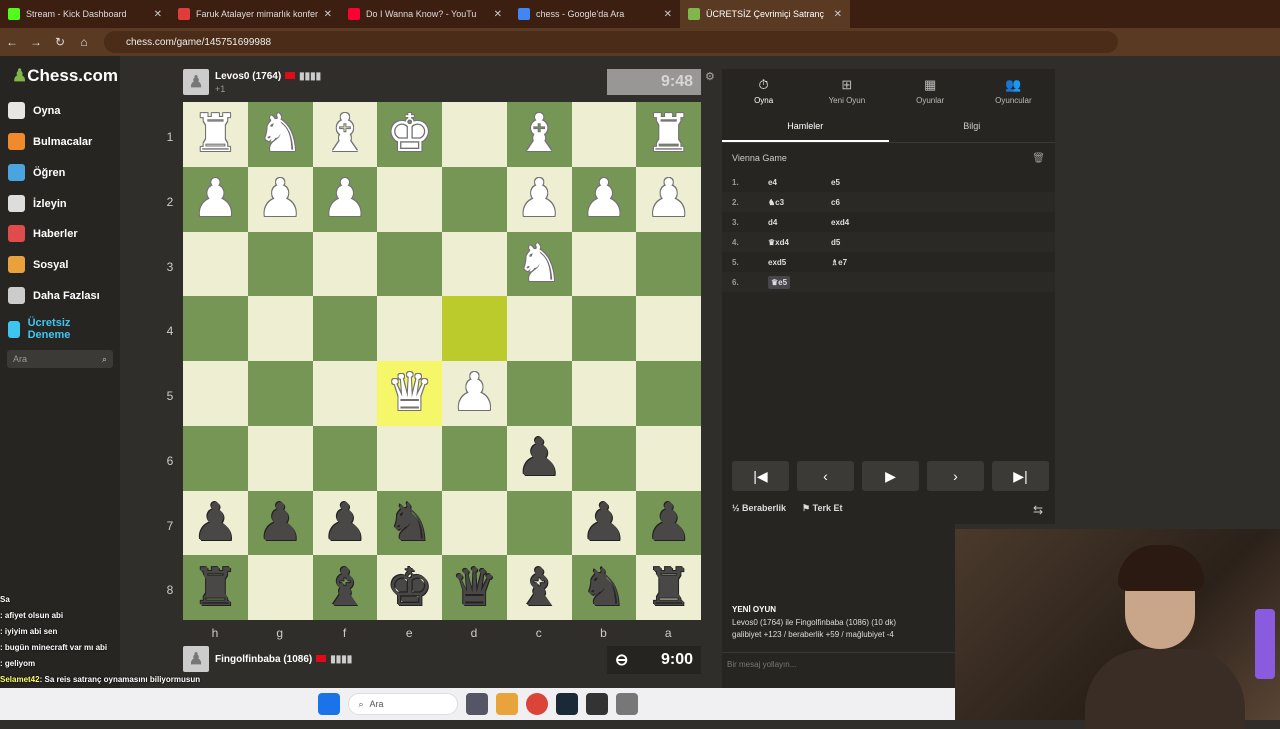  I want to click on back-icon: ←, so click(12, 42).